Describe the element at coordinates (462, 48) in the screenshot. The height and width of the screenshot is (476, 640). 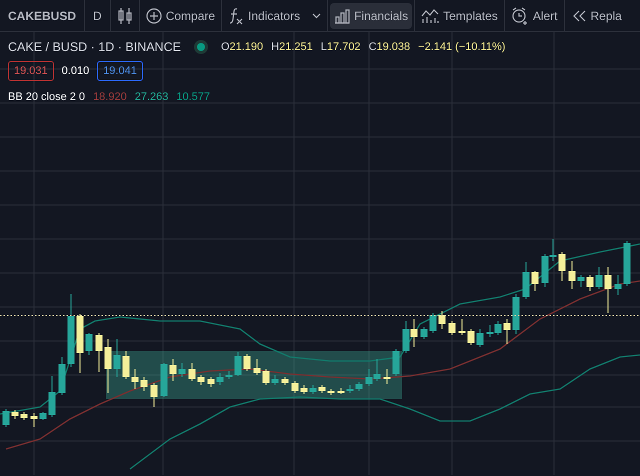
I see `price-change: −2.141 (−10.11%)` at that location.